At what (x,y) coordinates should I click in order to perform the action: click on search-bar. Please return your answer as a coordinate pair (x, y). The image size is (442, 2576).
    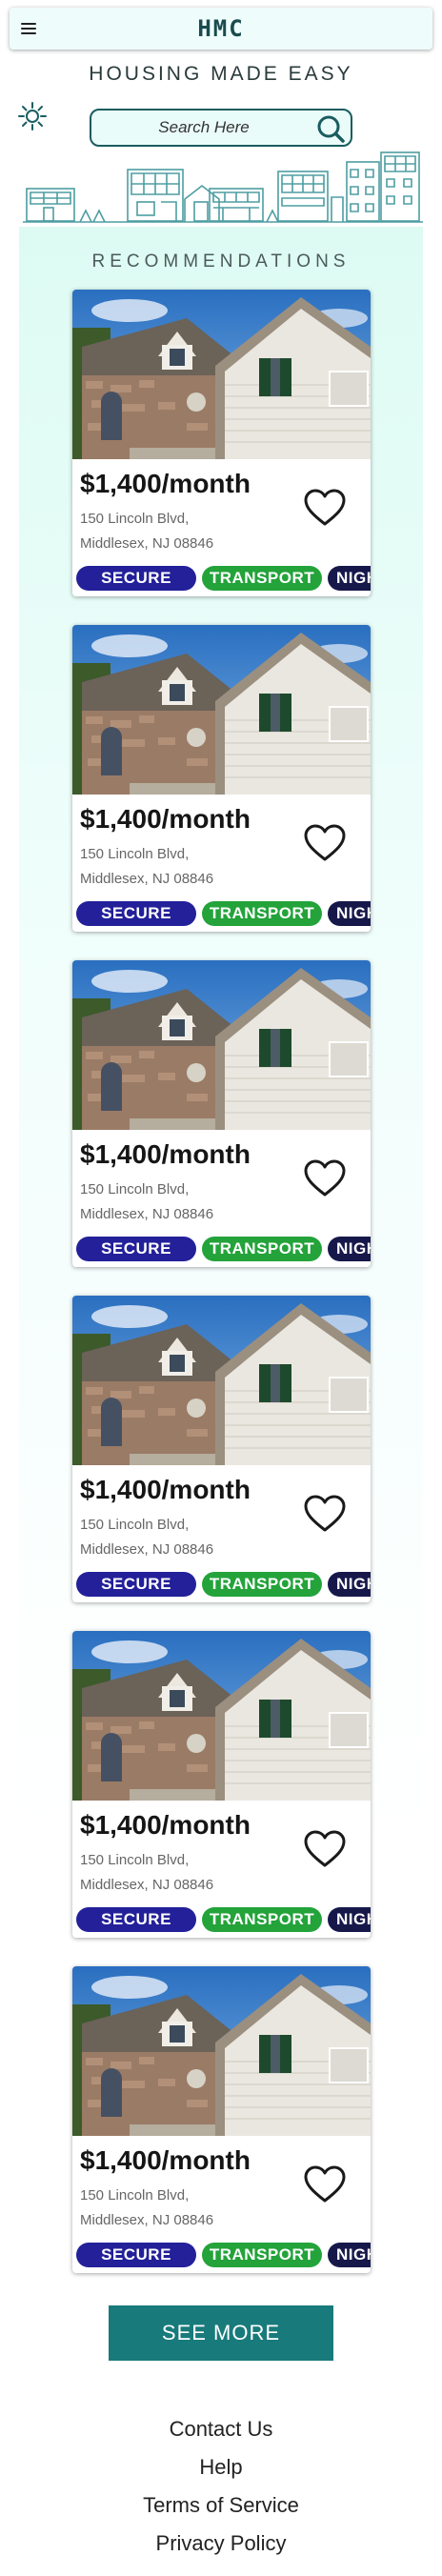
    Looking at the image, I should click on (221, 128).